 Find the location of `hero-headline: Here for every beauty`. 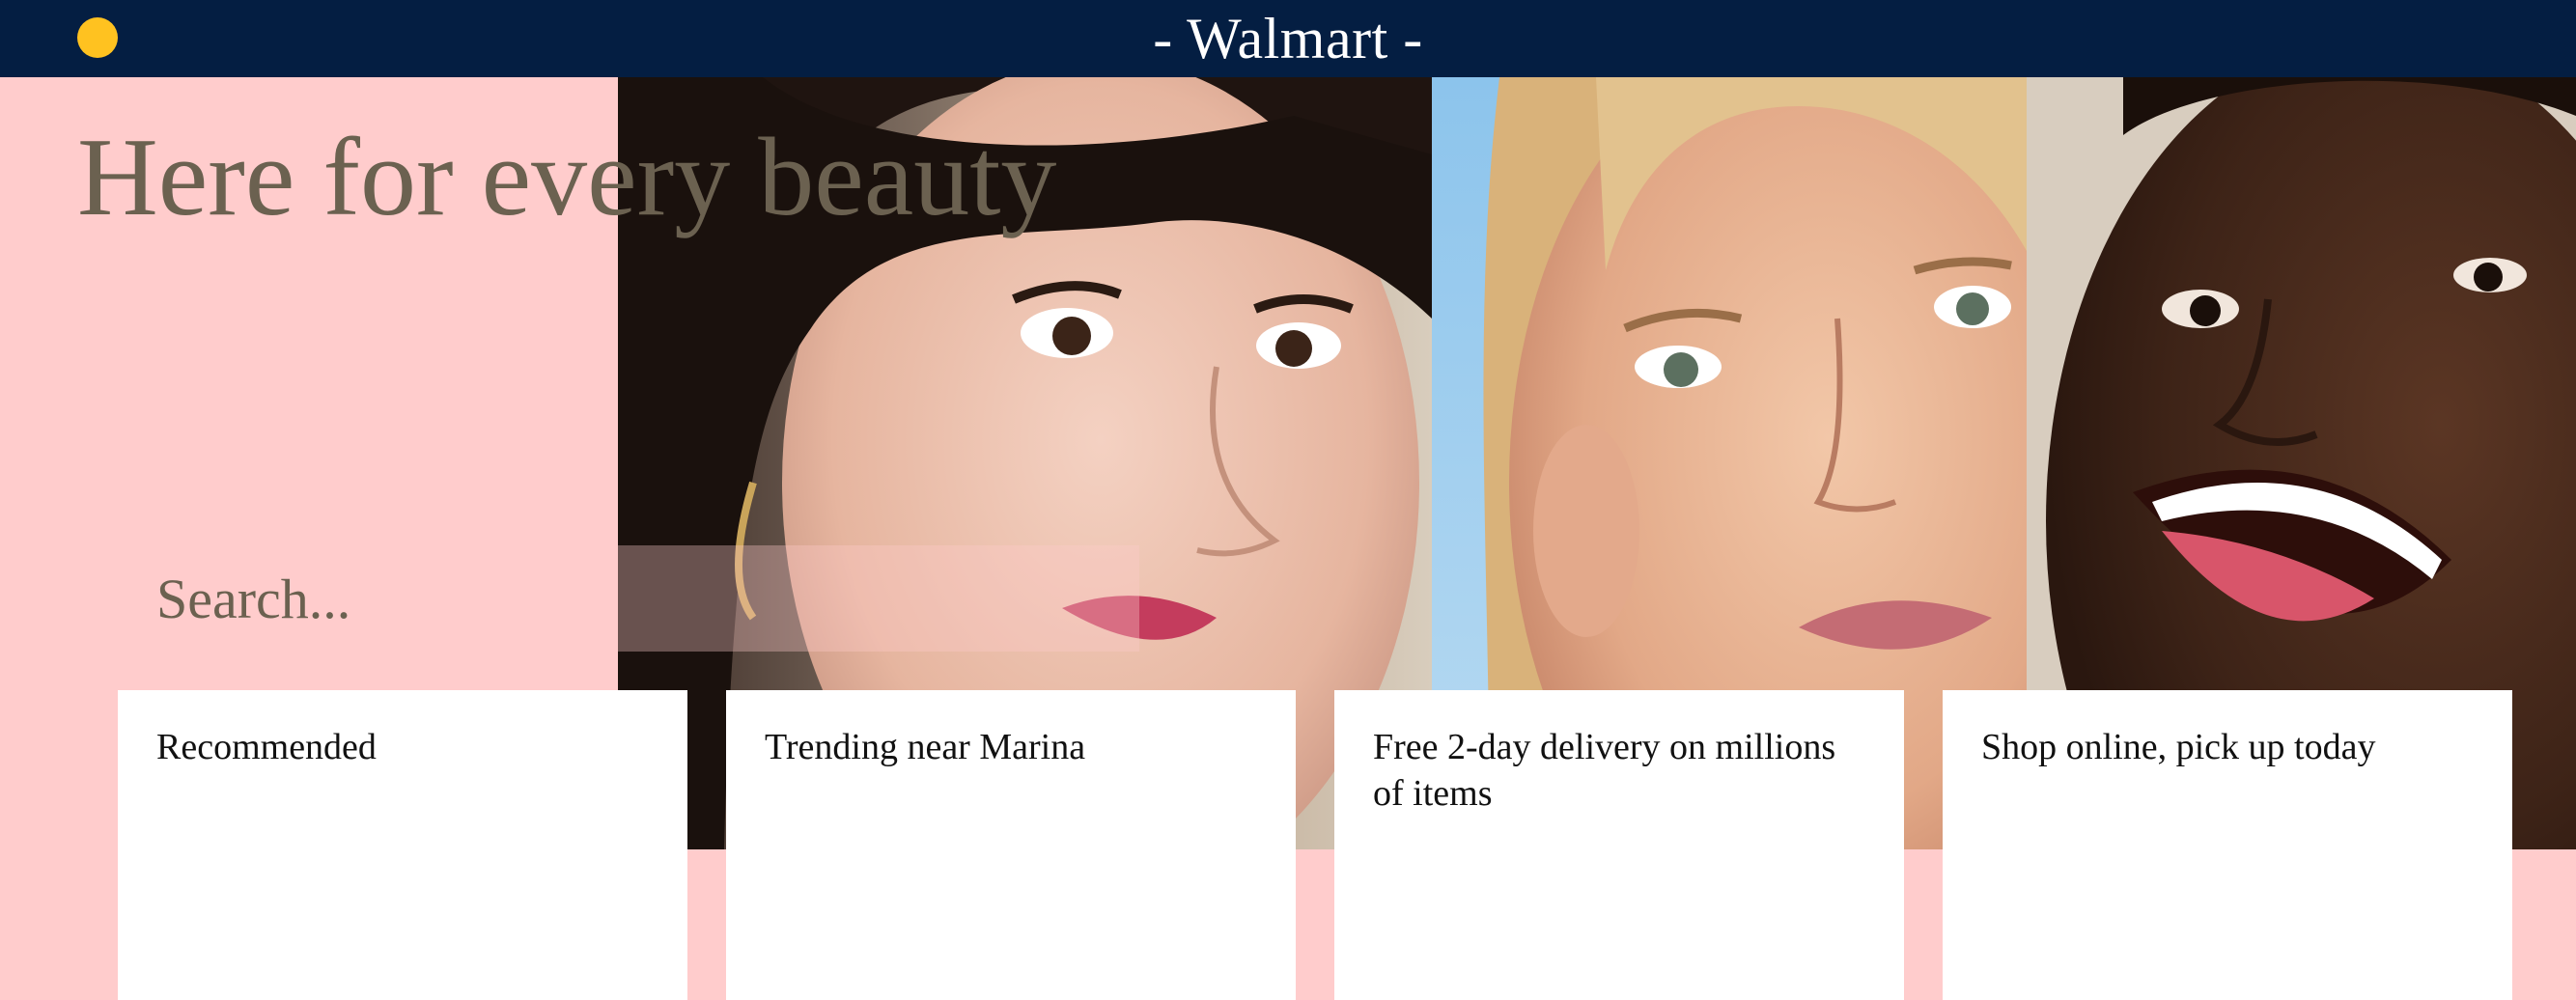

hero-headline: Here for every beauty is located at coordinates (567, 177).